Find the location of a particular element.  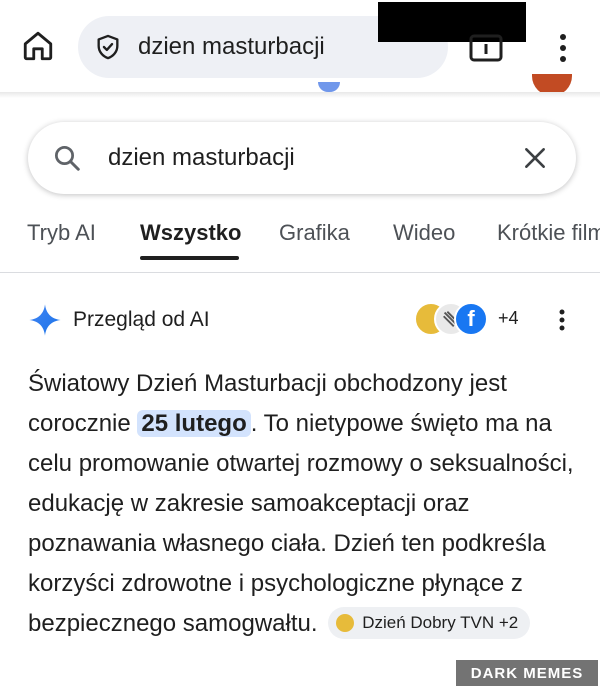

url-text: dzien masturbacji is located at coordinates (231, 46).